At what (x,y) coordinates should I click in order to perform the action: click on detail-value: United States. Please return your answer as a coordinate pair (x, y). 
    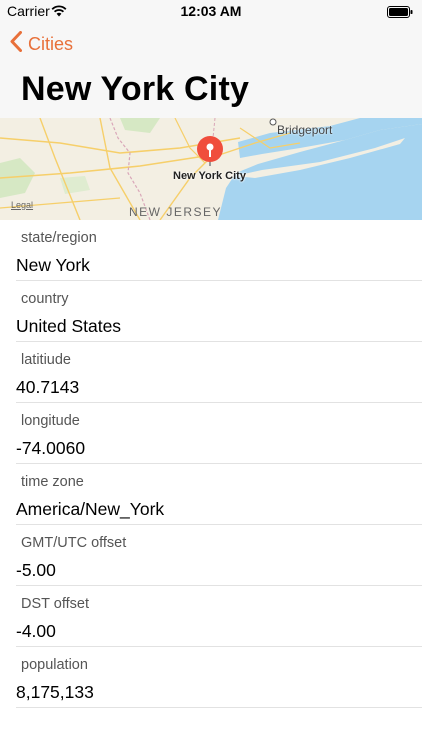
    Looking at the image, I should click on (69, 326).